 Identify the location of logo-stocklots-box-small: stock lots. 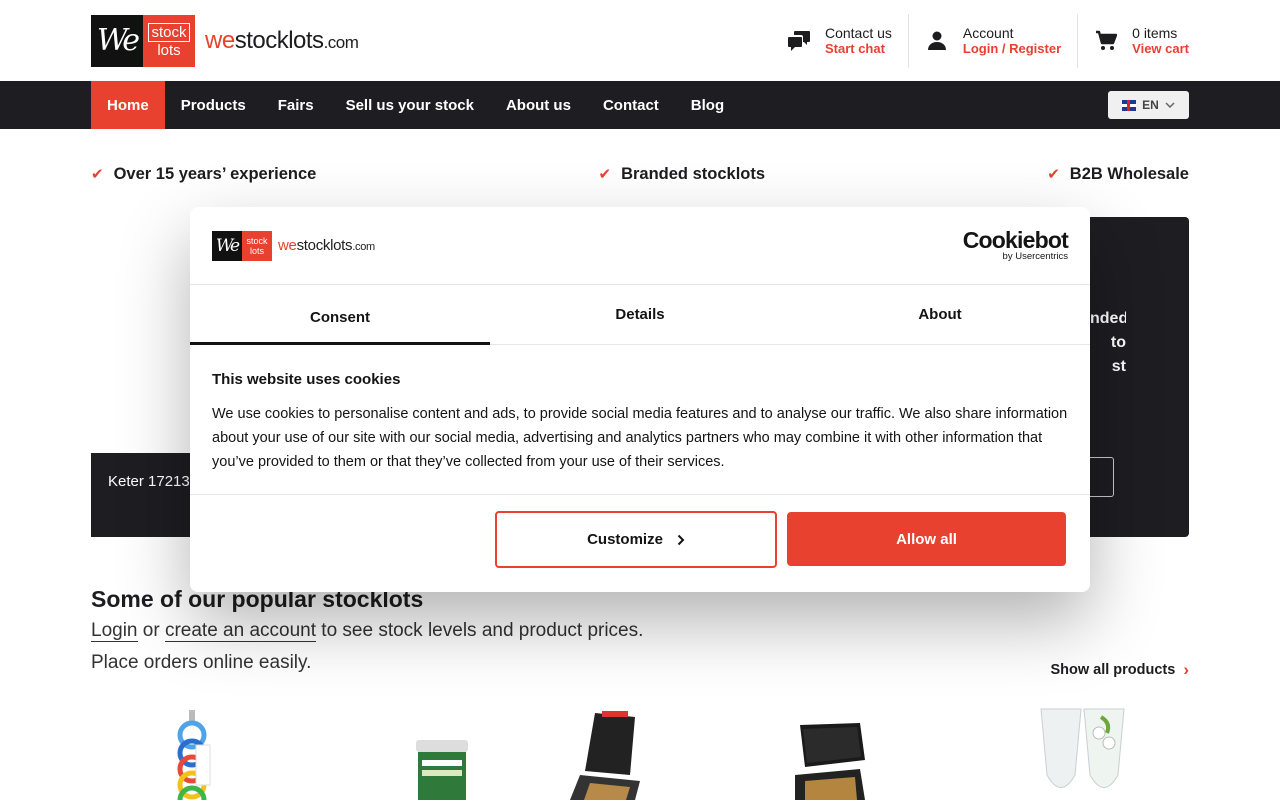
(257, 245).